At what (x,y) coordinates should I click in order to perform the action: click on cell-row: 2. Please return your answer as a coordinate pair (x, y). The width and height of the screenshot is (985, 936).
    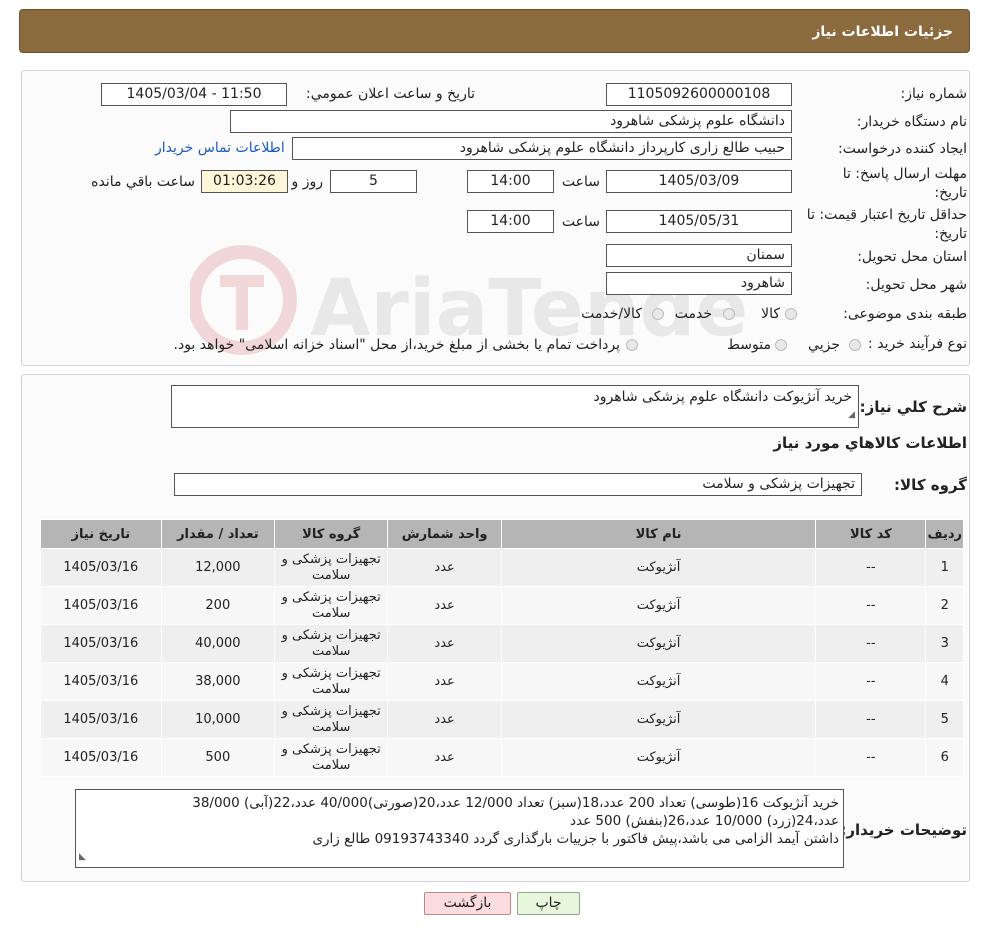
    Looking at the image, I should click on (944, 605).